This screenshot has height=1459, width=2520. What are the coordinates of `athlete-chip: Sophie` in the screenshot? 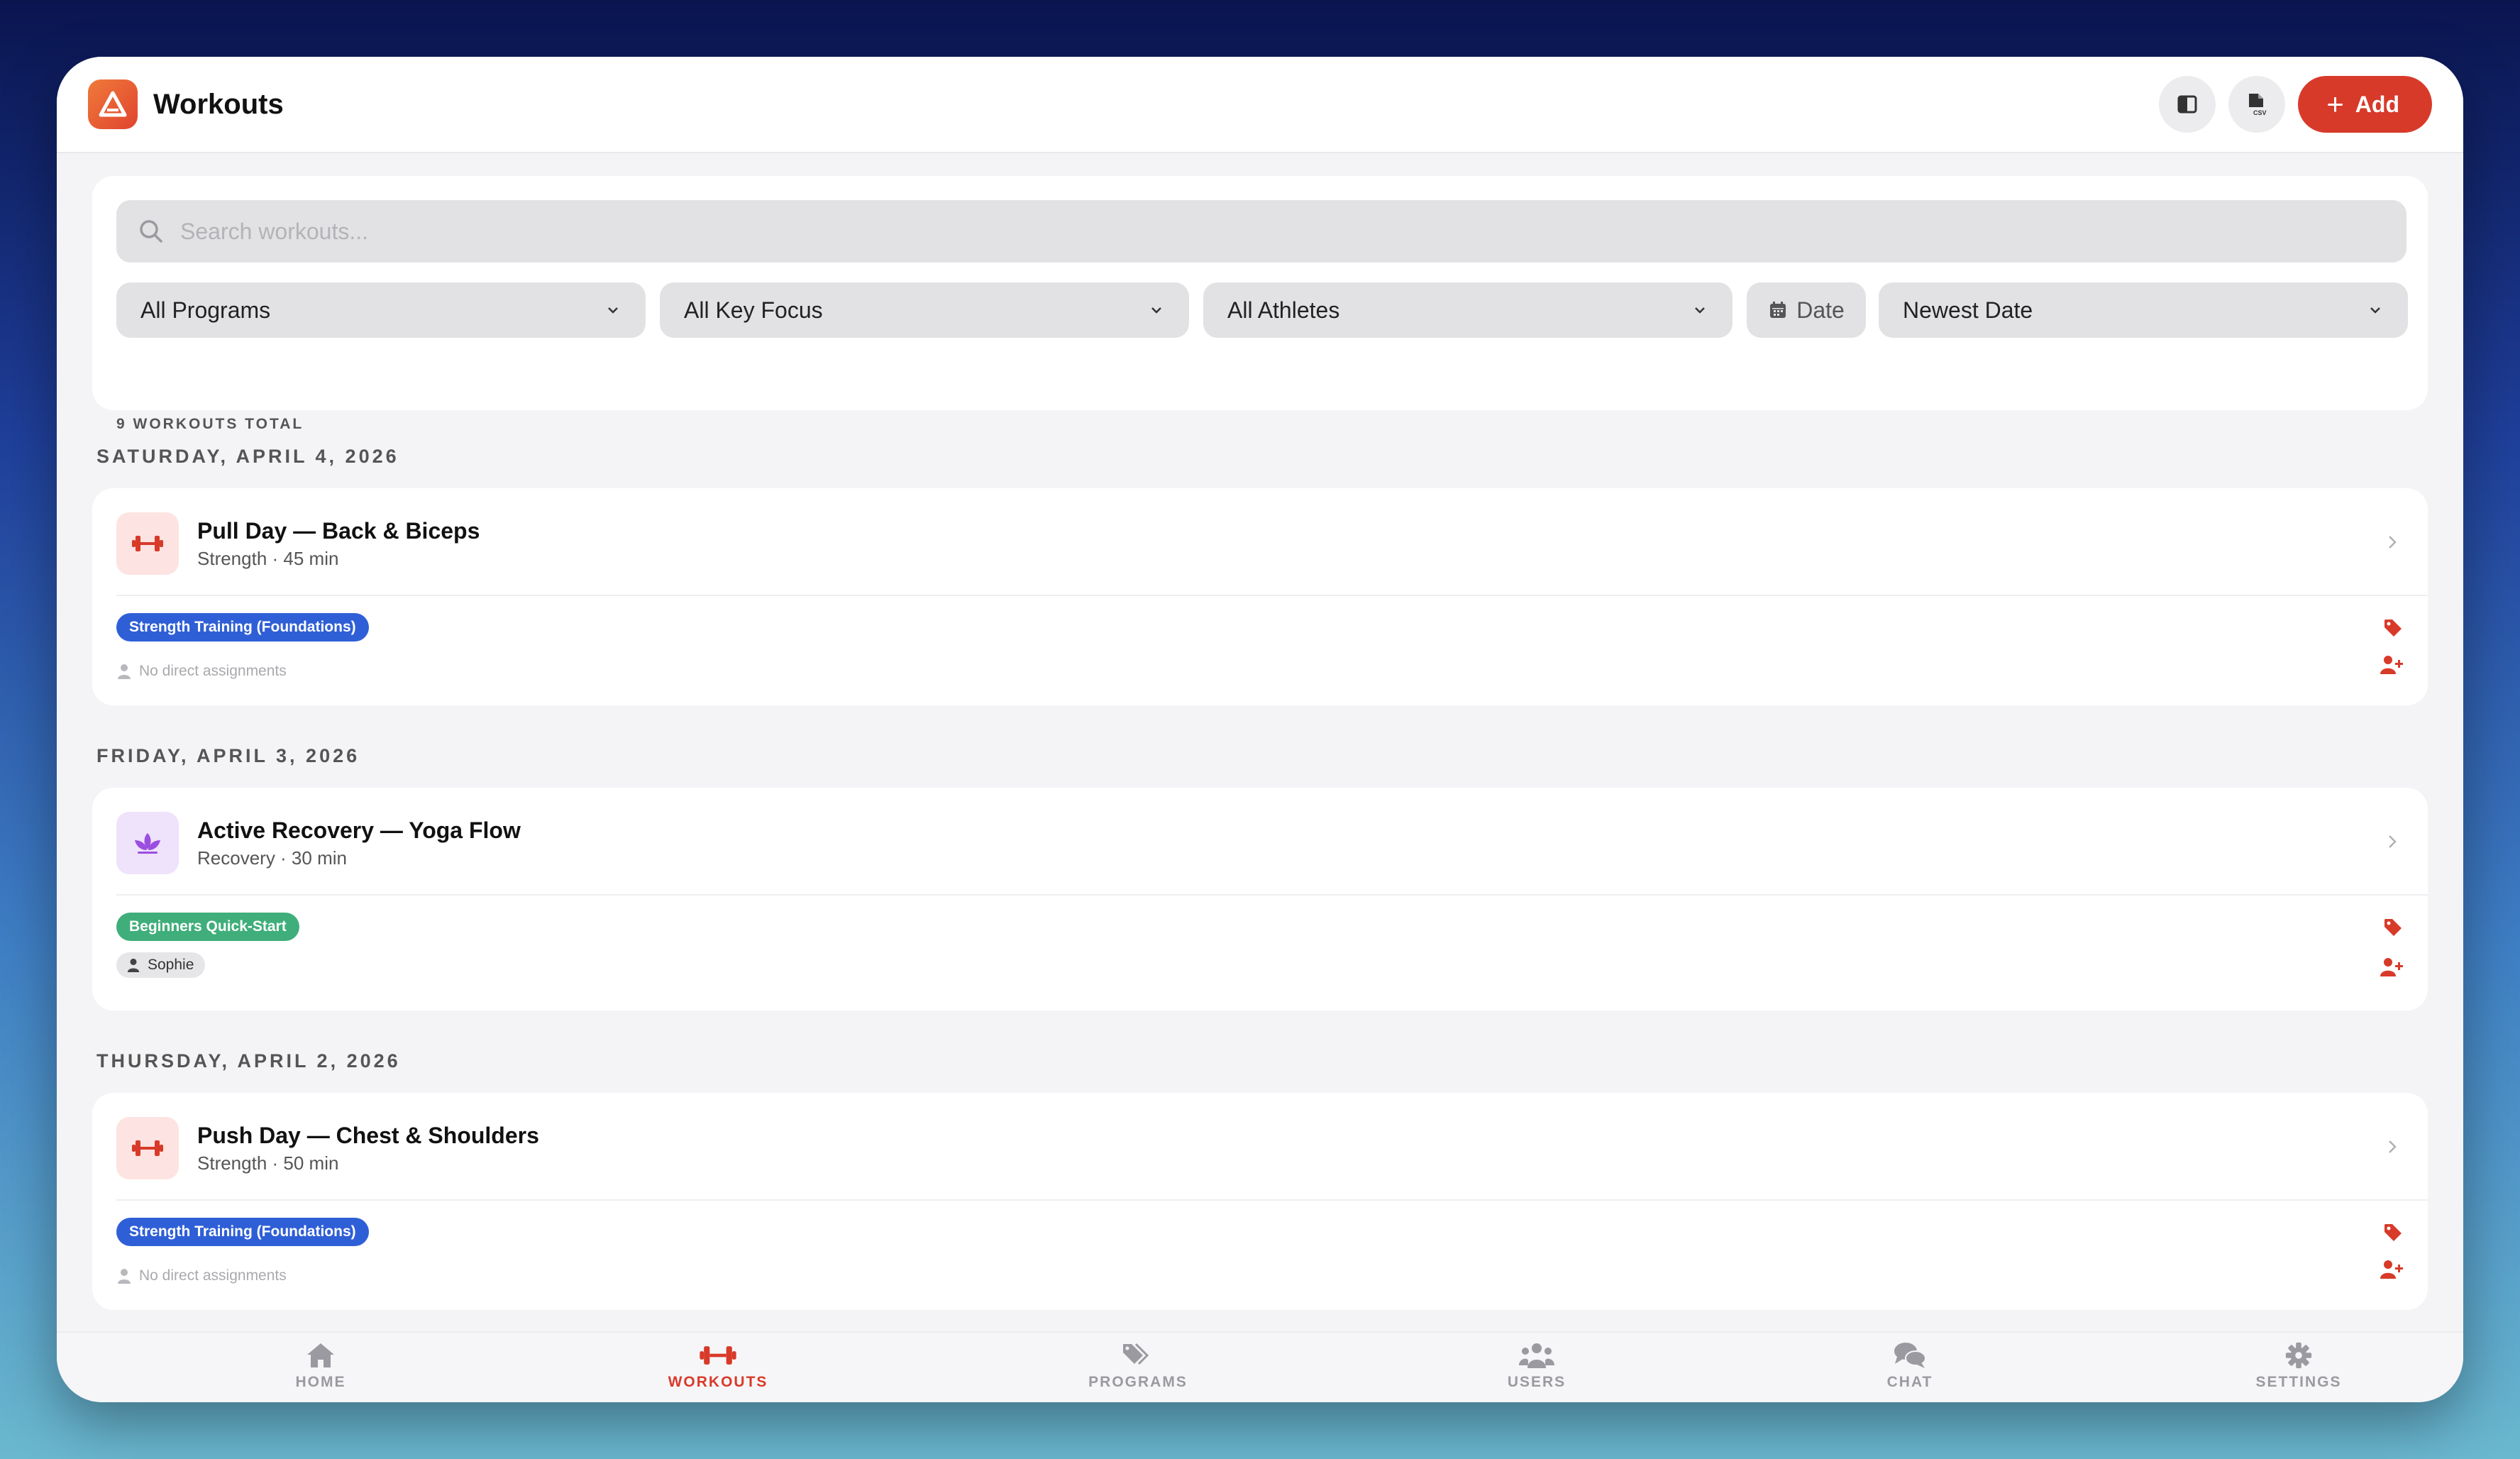 It's located at (161, 965).